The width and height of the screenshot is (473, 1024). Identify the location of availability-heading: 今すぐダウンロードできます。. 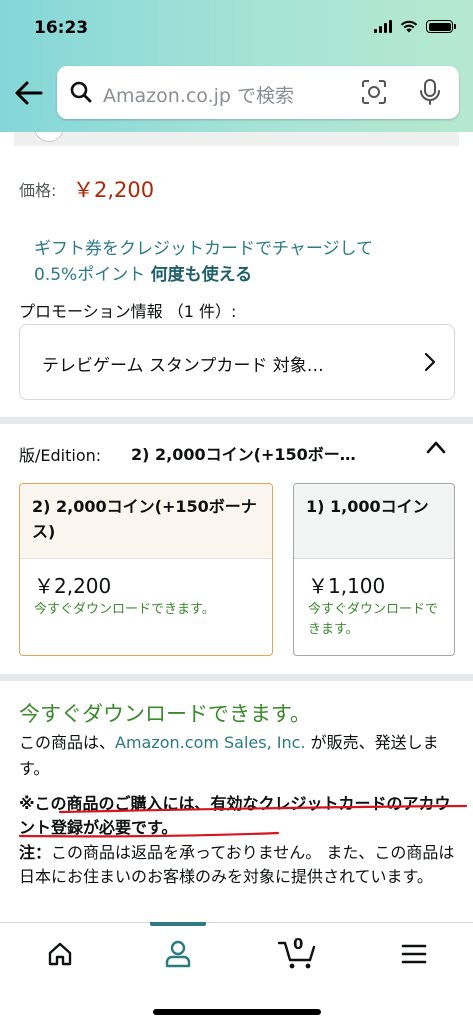
(165, 714).